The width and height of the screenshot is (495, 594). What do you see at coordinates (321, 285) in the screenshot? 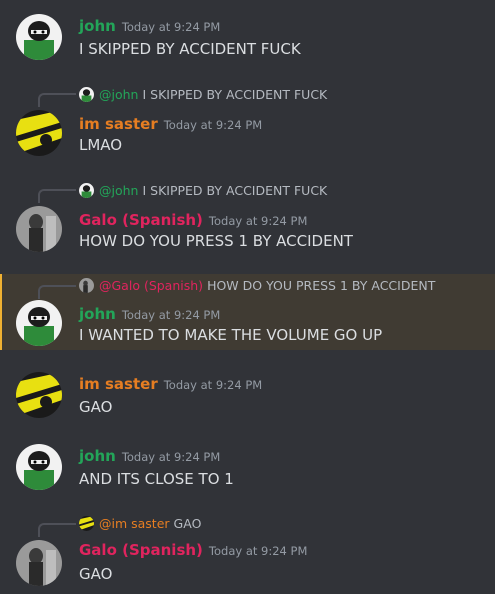
I see `reply-text: HOW DO YOU PRESS 1 BY ACCIDENT` at bounding box center [321, 285].